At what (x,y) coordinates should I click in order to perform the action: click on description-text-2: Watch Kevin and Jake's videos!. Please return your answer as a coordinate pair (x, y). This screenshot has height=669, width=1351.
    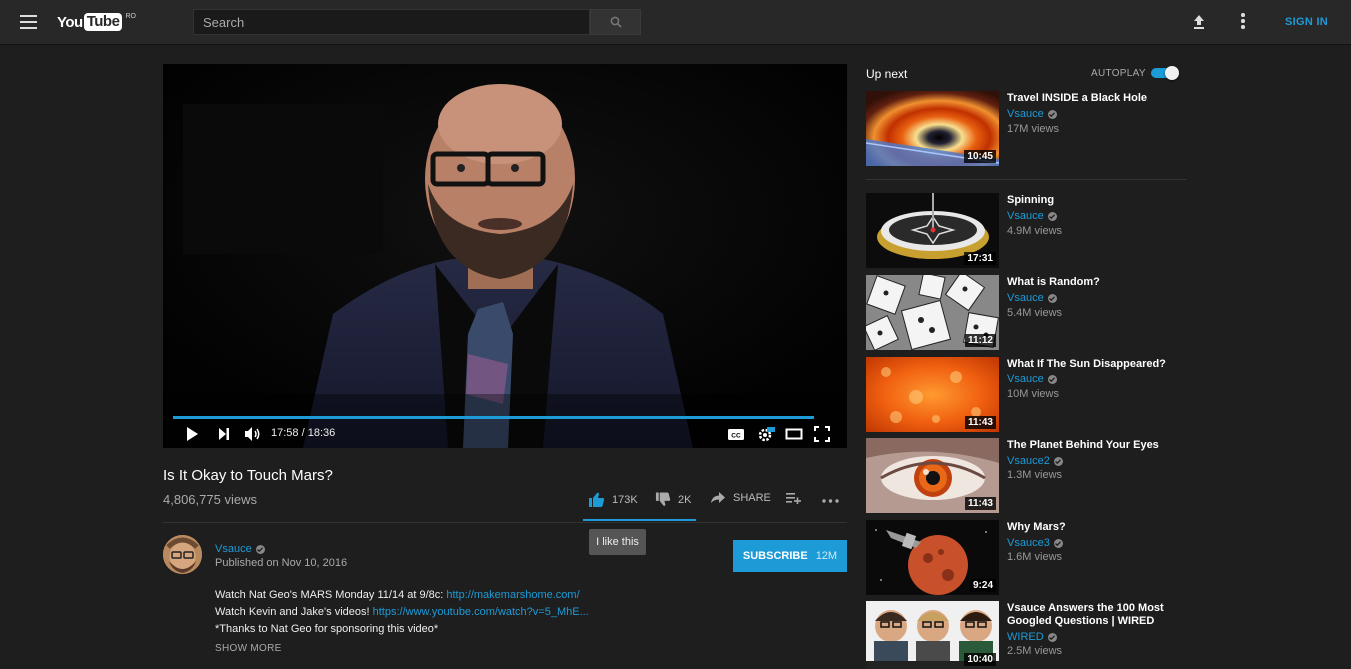
    Looking at the image, I should click on (294, 612).